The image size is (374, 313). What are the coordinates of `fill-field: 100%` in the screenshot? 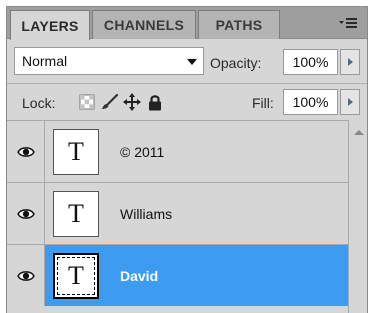 It's located at (310, 102).